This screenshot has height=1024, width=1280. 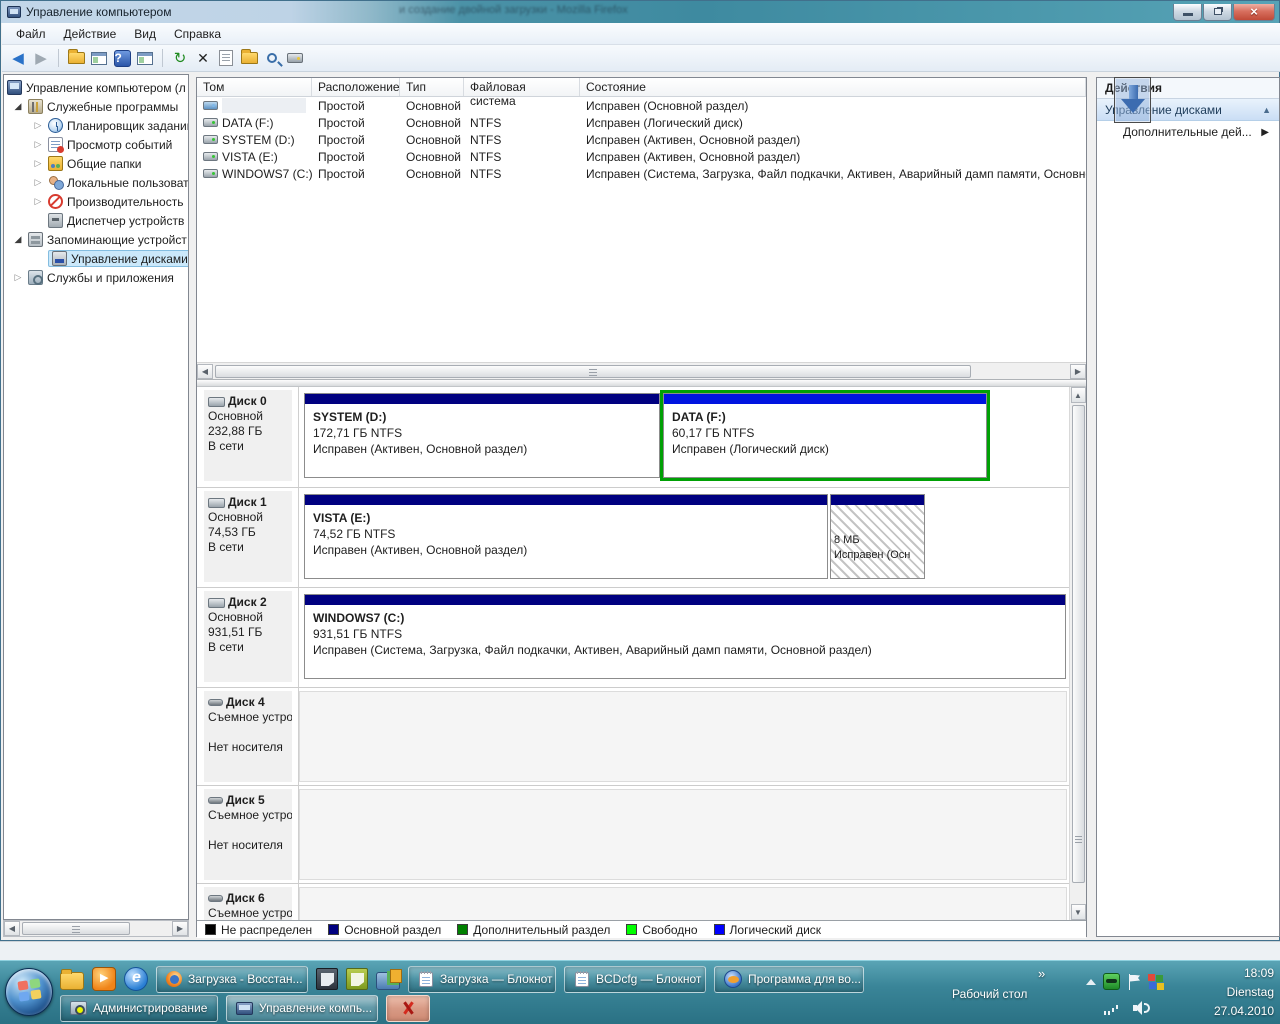 What do you see at coordinates (96, 163) in the screenshot?
I see `tree-item-shared-folders: ▷ Общие папки` at bounding box center [96, 163].